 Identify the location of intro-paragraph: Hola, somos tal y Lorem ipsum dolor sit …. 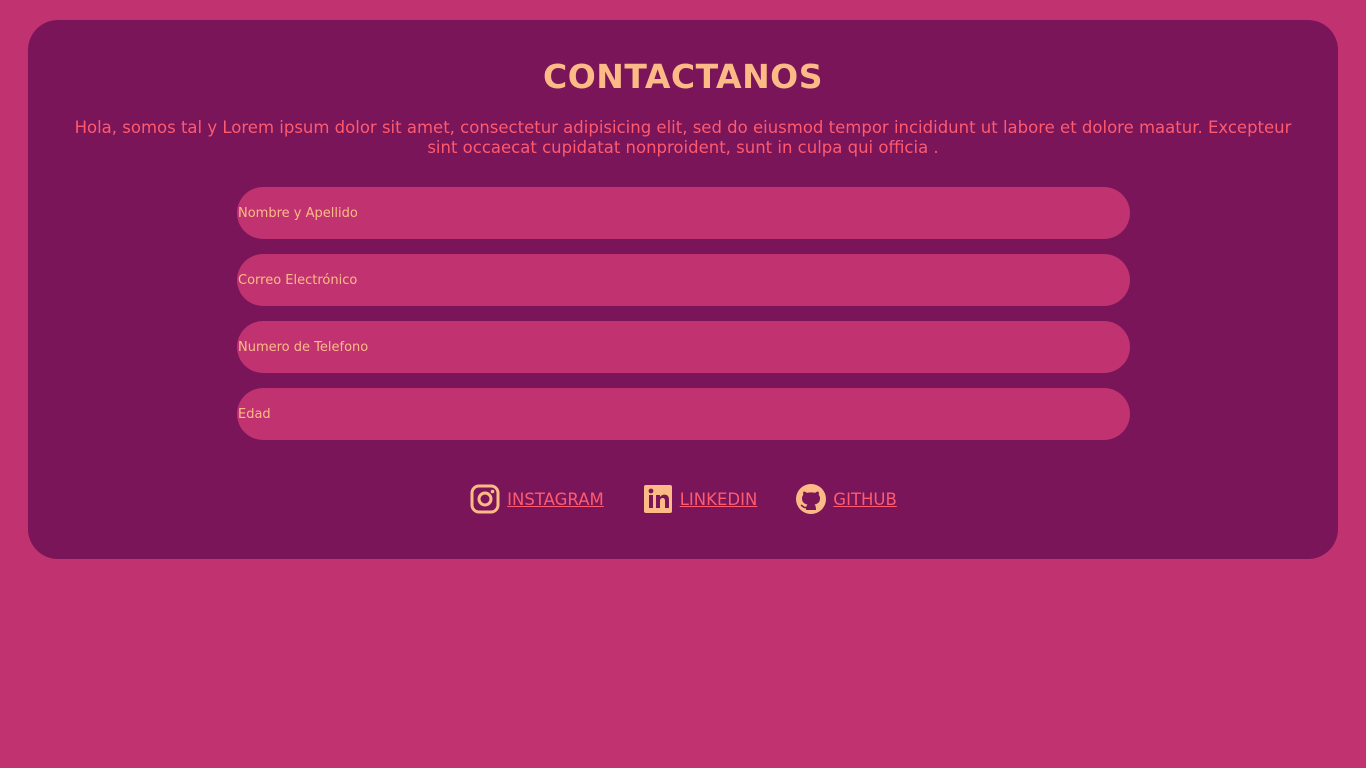
(683, 137).